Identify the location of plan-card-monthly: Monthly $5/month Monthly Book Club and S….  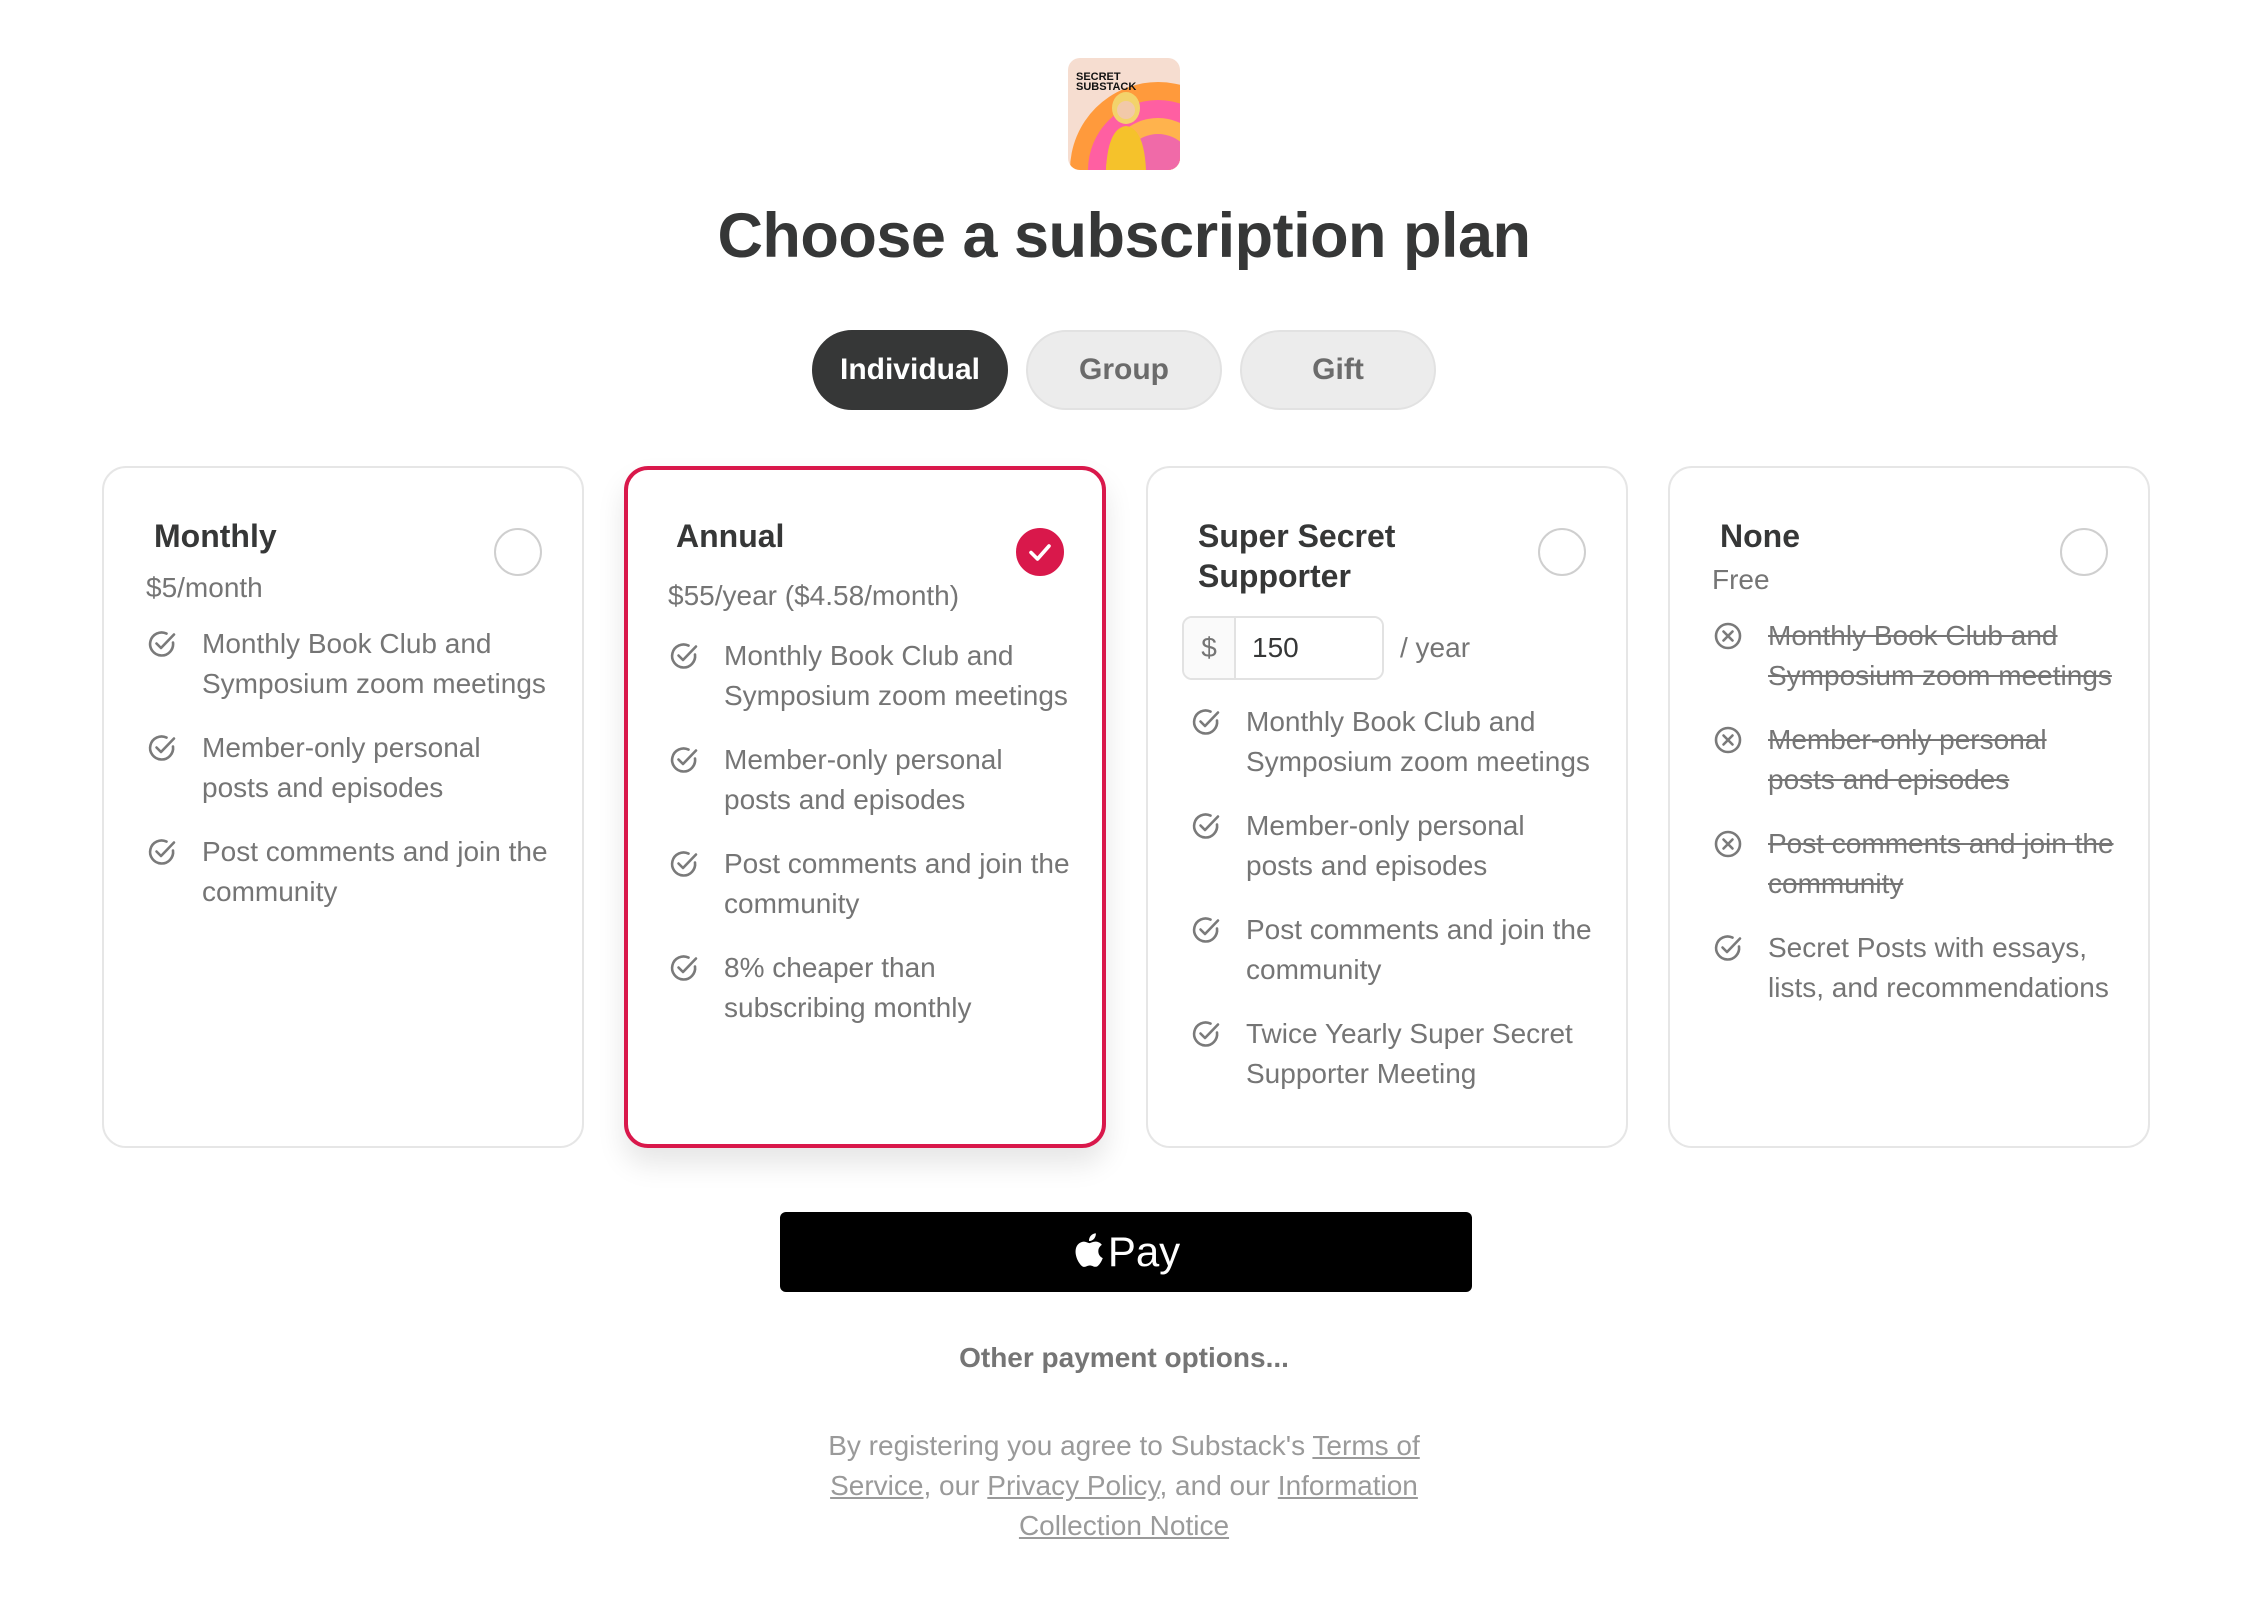
(343, 807).